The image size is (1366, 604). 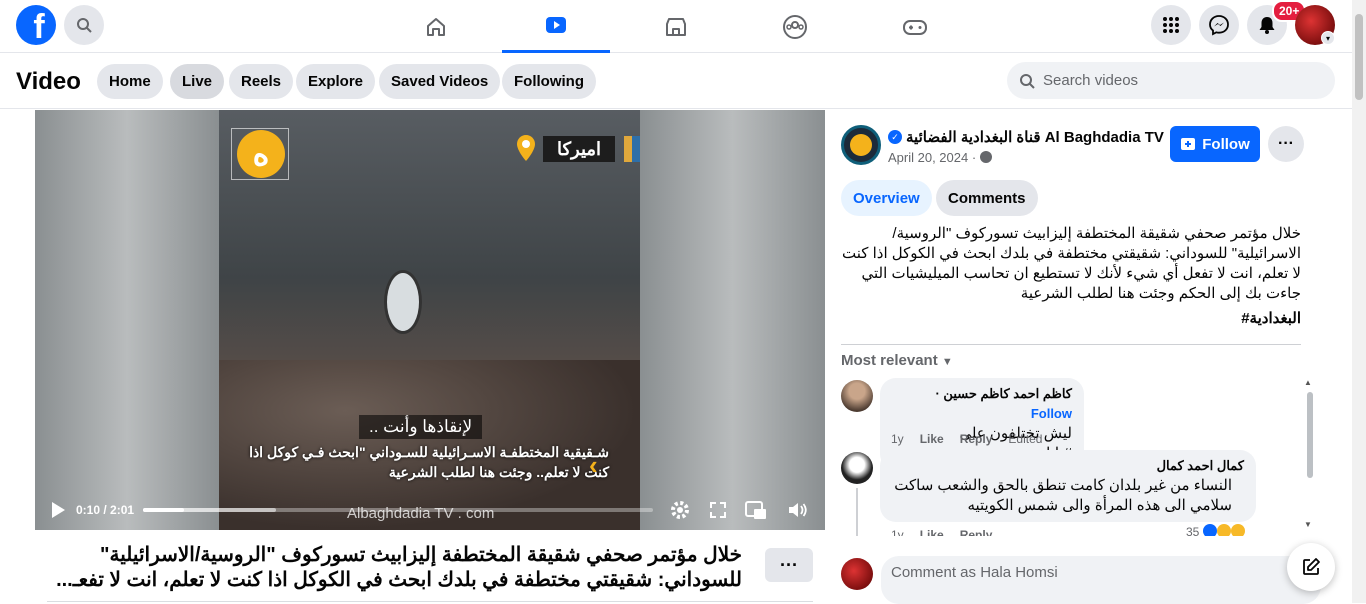 I want to click on page-title: Video, so click(x=48, y=81).